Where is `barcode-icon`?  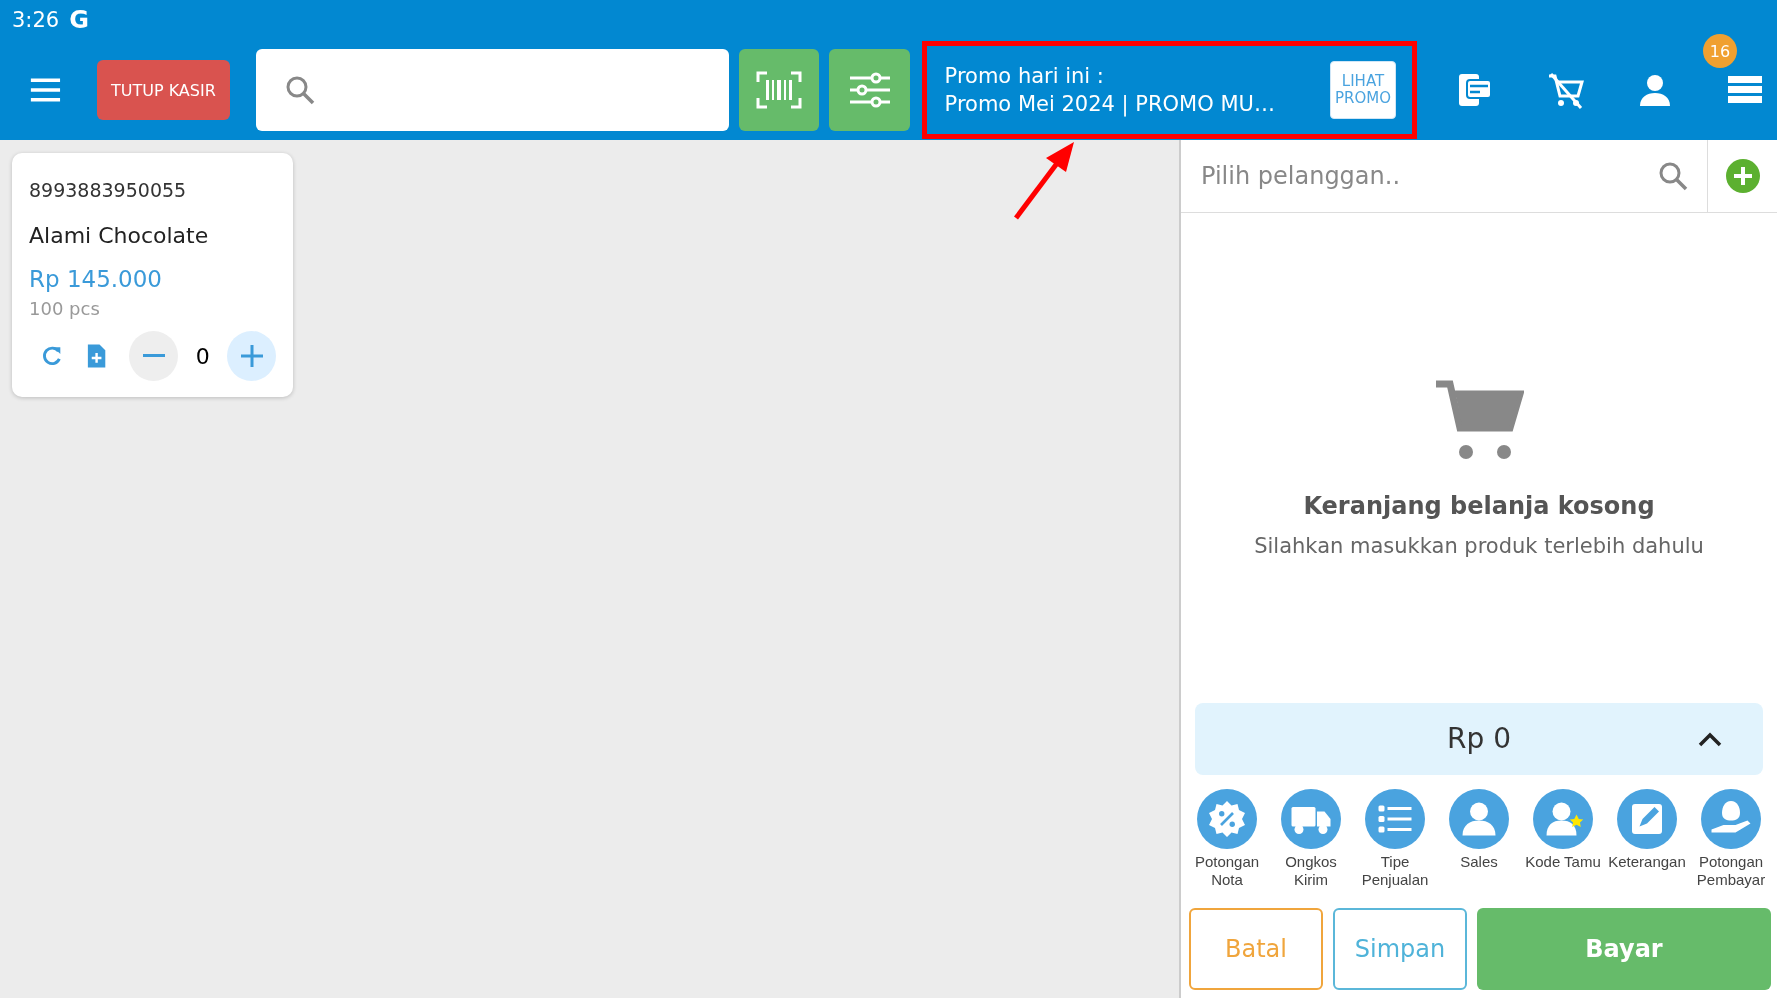
barcode-icon is located at coordinates (779, 90).